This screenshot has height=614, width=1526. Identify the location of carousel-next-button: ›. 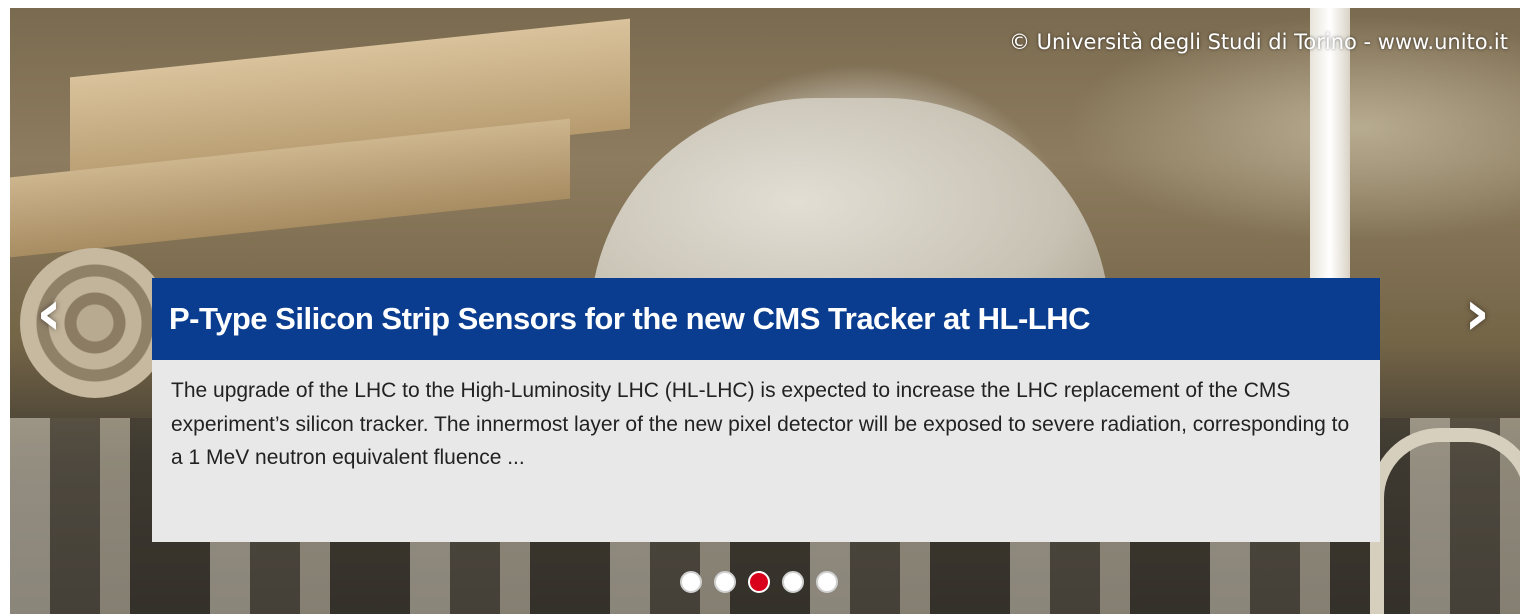
(1477, 313).